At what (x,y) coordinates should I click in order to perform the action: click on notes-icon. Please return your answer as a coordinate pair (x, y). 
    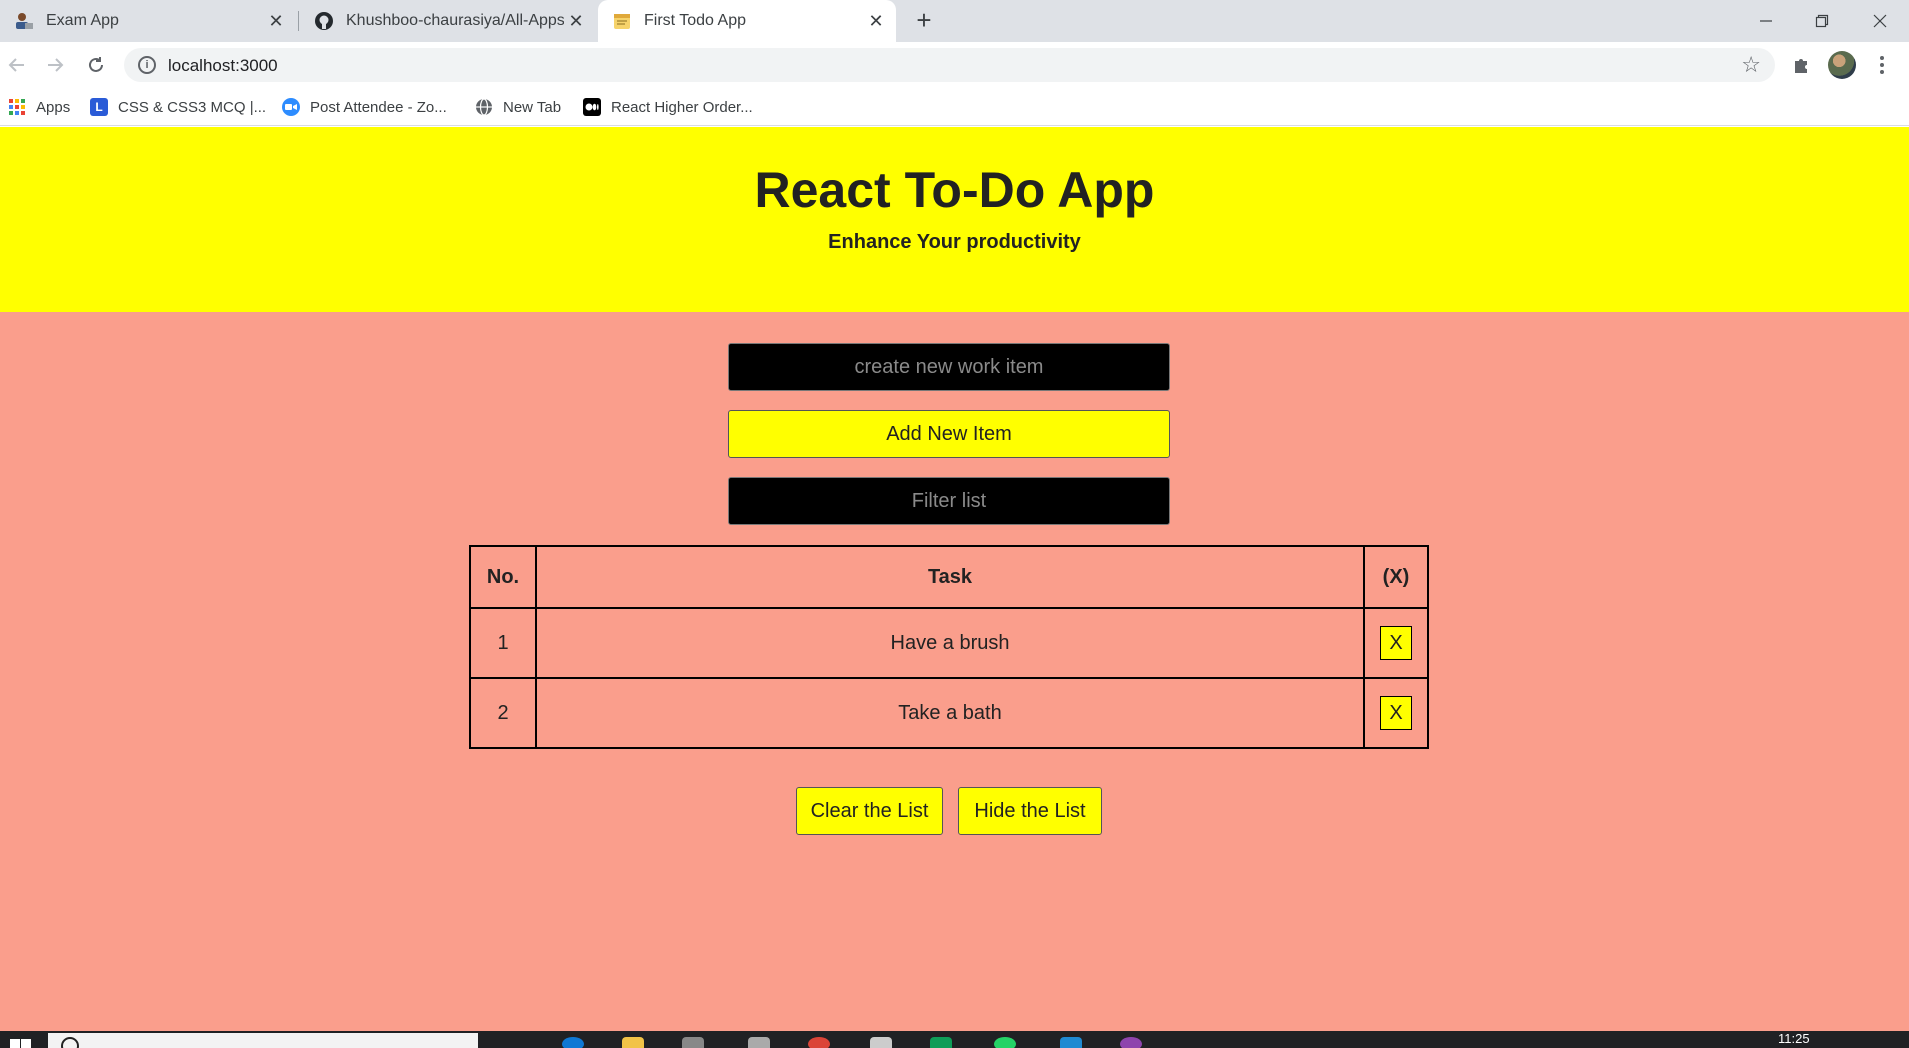
    Looking at the image, I should click on (622, 21).